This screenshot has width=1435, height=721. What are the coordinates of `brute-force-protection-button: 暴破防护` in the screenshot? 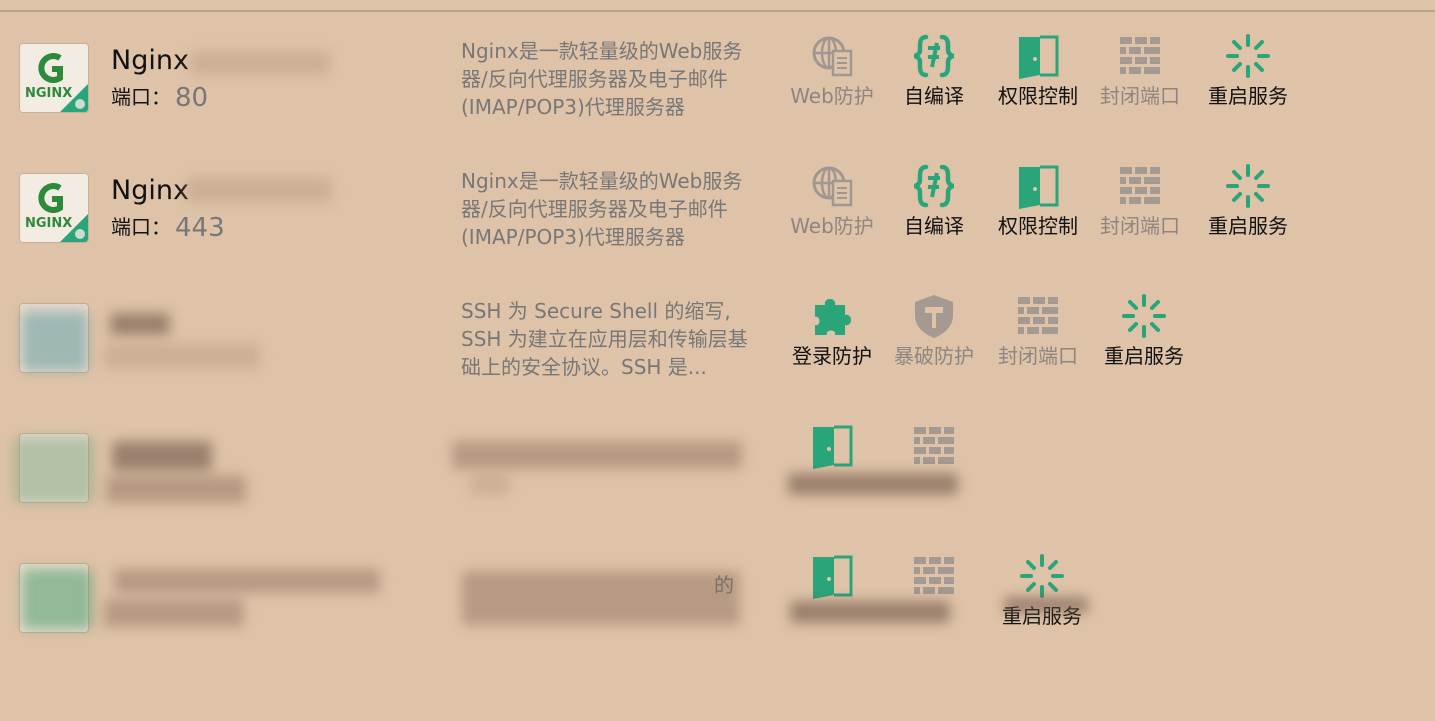 It's located at (934, 331).